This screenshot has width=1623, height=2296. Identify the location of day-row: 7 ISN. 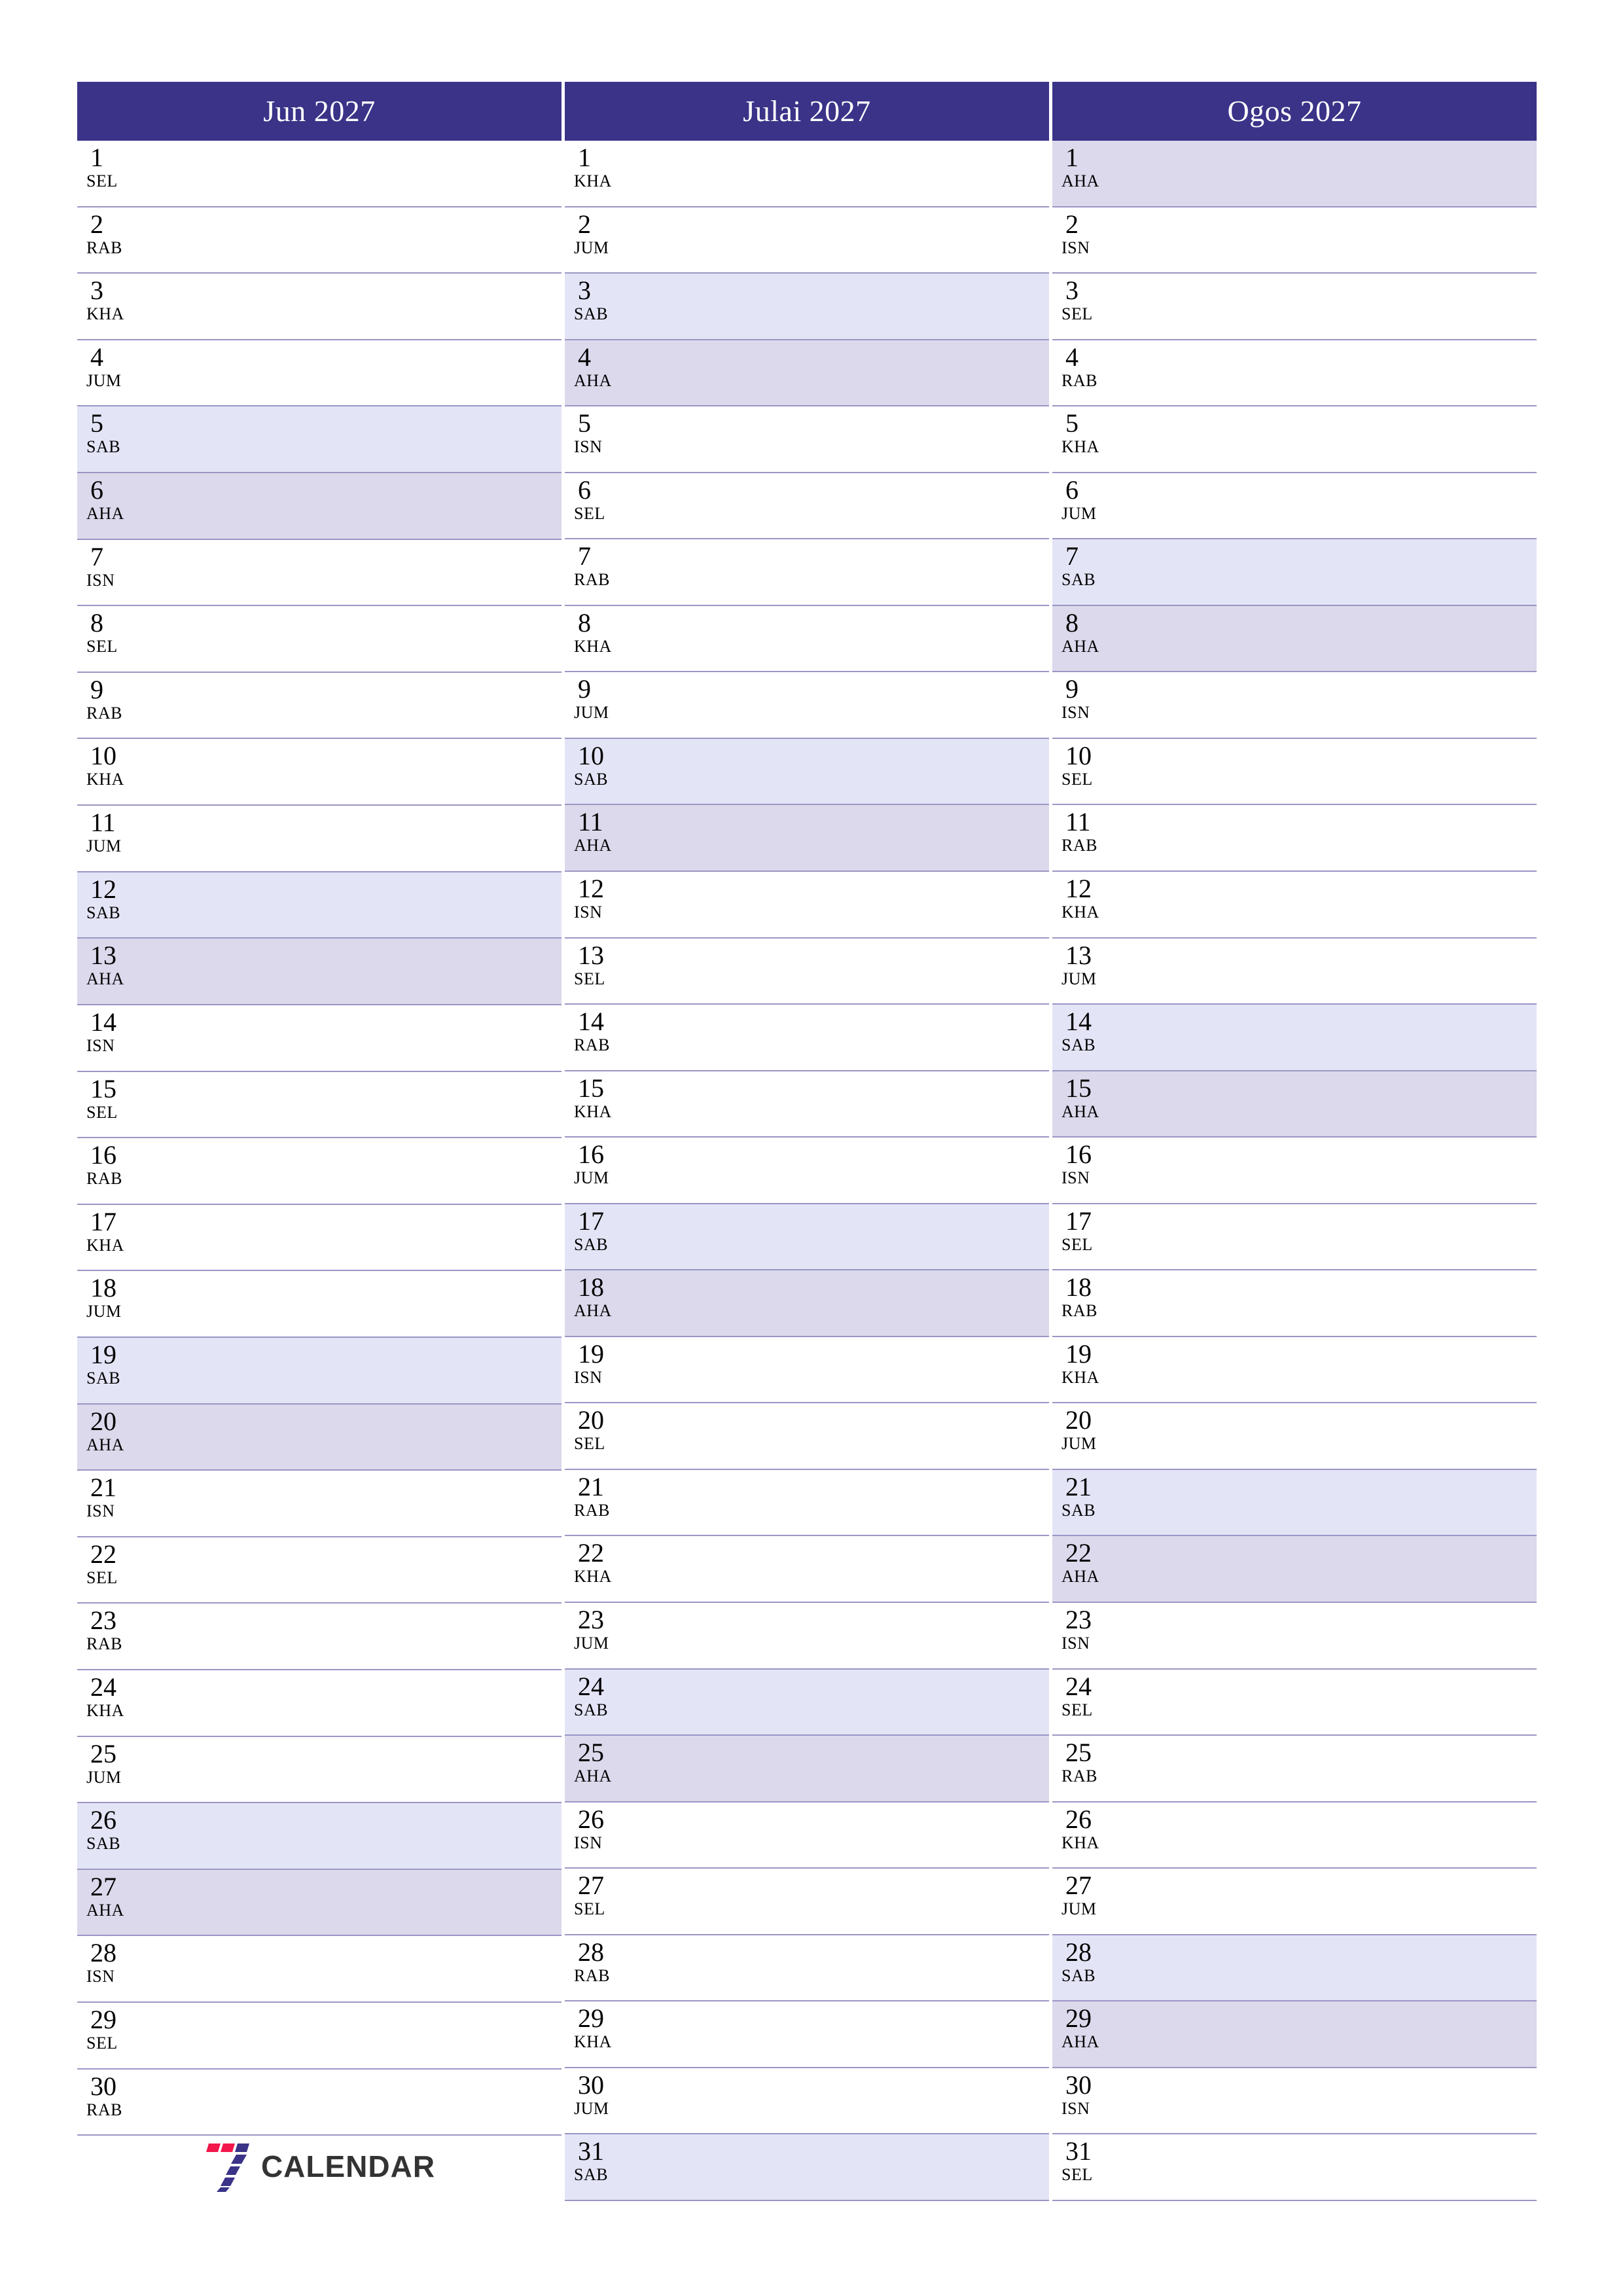
(319, 573).